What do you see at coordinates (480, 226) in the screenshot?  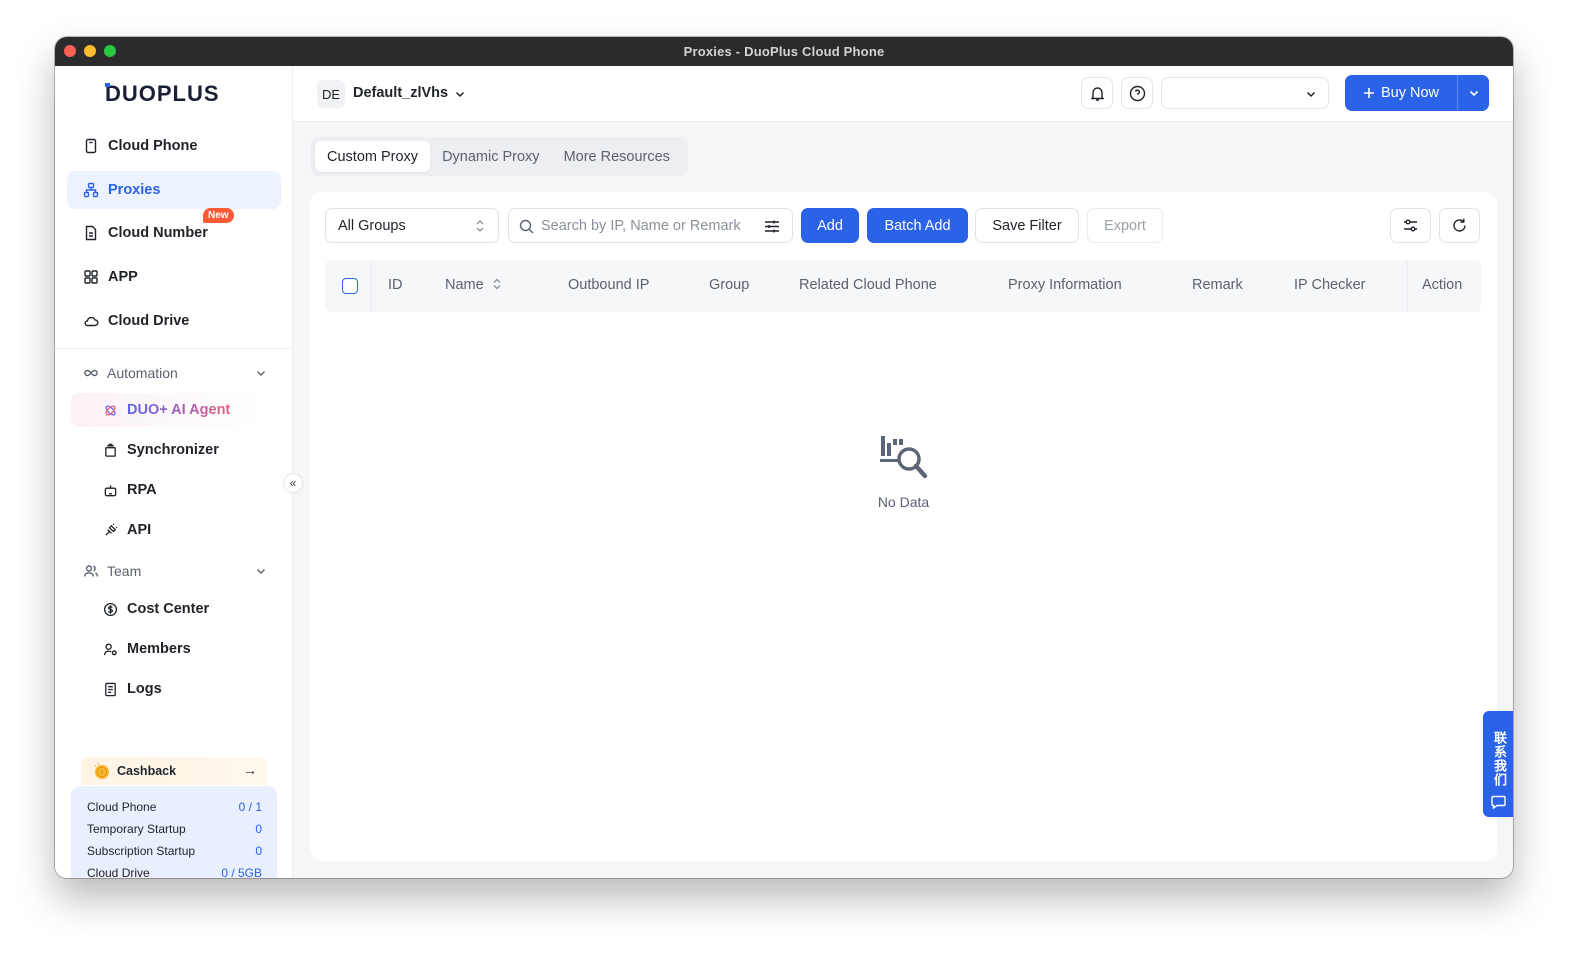 I see `sort-updown-icon` at bounding box center [480, 226].